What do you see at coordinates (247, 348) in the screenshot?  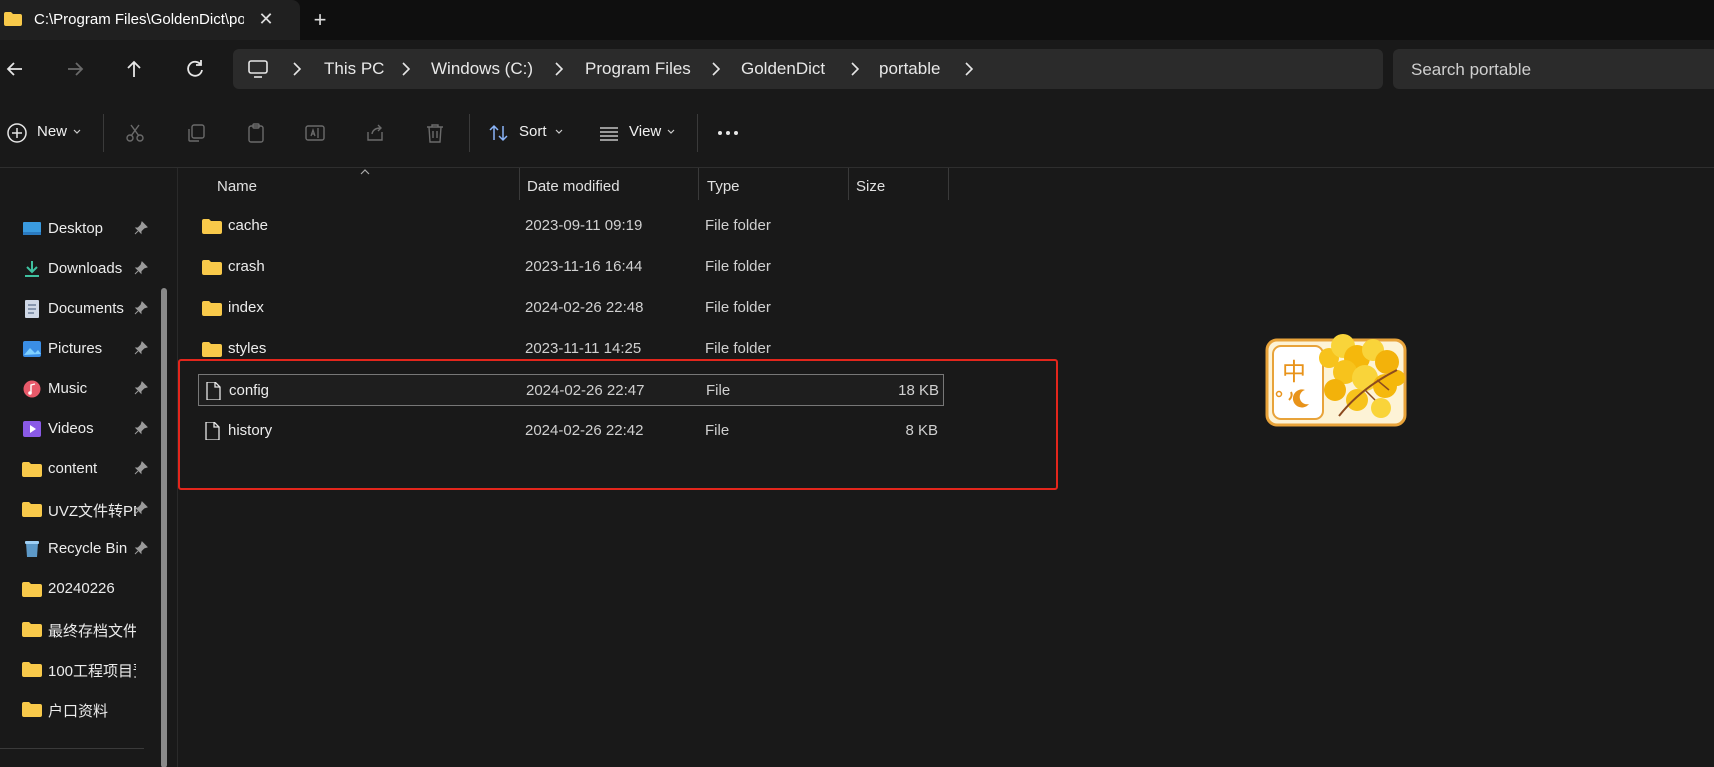 I see `file-name: styles` at bounding box center [247, 348].